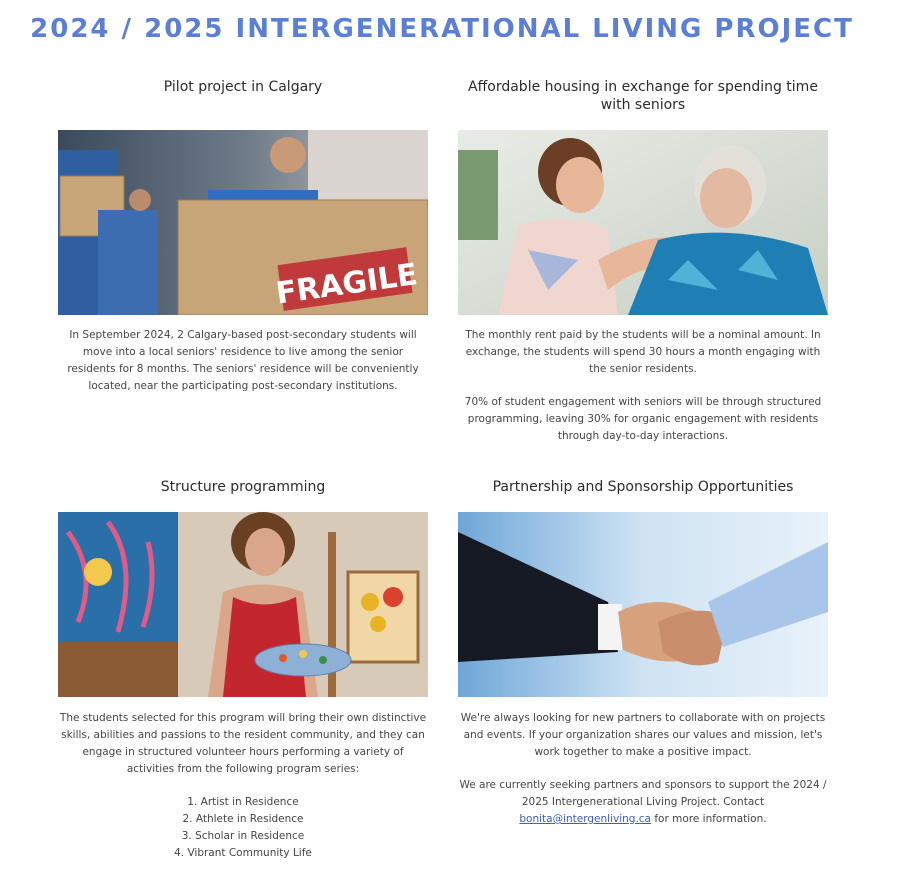  I want to click on artist-image, so click(243, 604).